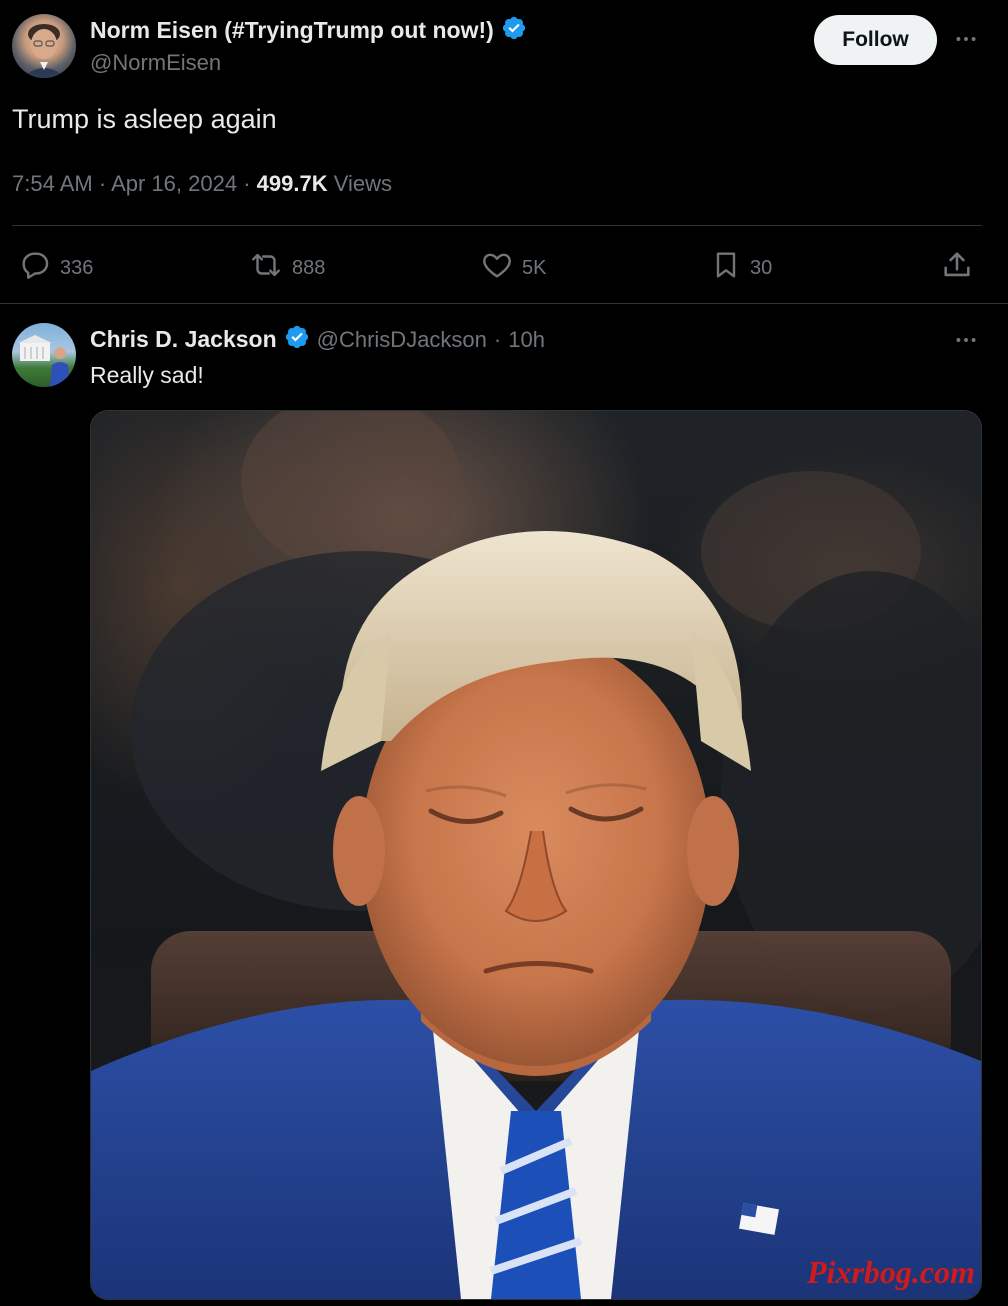  What do you see at coordinates (155, 63) in the screenshot?
I see `main-author-handle: @NormEisen` at bounding box center [155, 63].